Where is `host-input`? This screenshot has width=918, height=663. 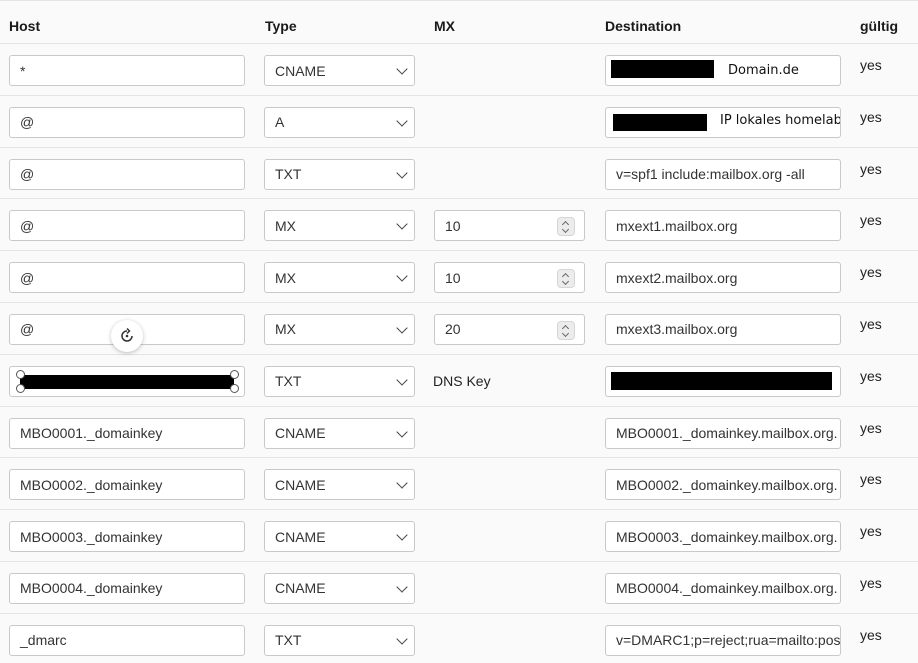
host-input is located at coordinates (127, 381).